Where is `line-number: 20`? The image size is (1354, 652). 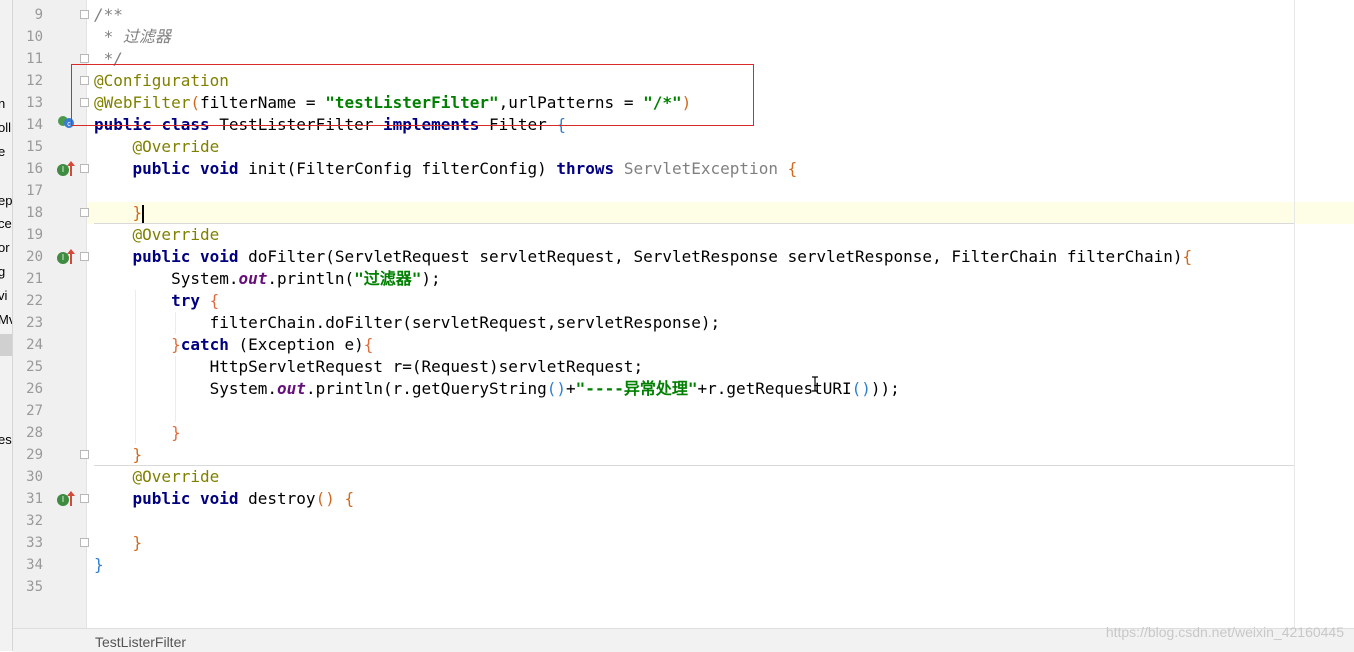 line-number: 20 is located at coordinates (34, 257).